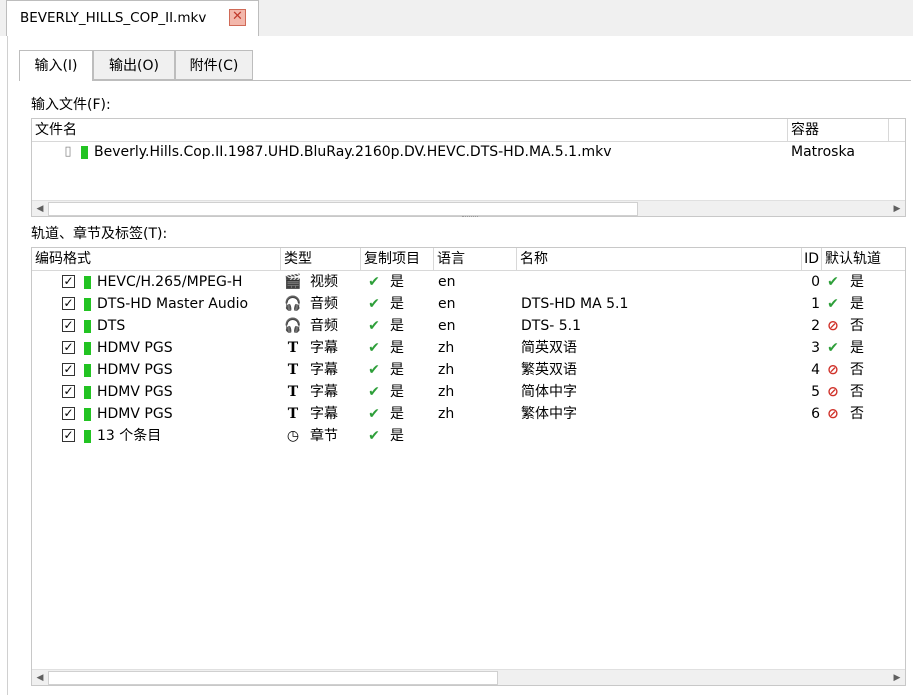  I want to click on column-header-copy: 复制项目, so click(397, 259).